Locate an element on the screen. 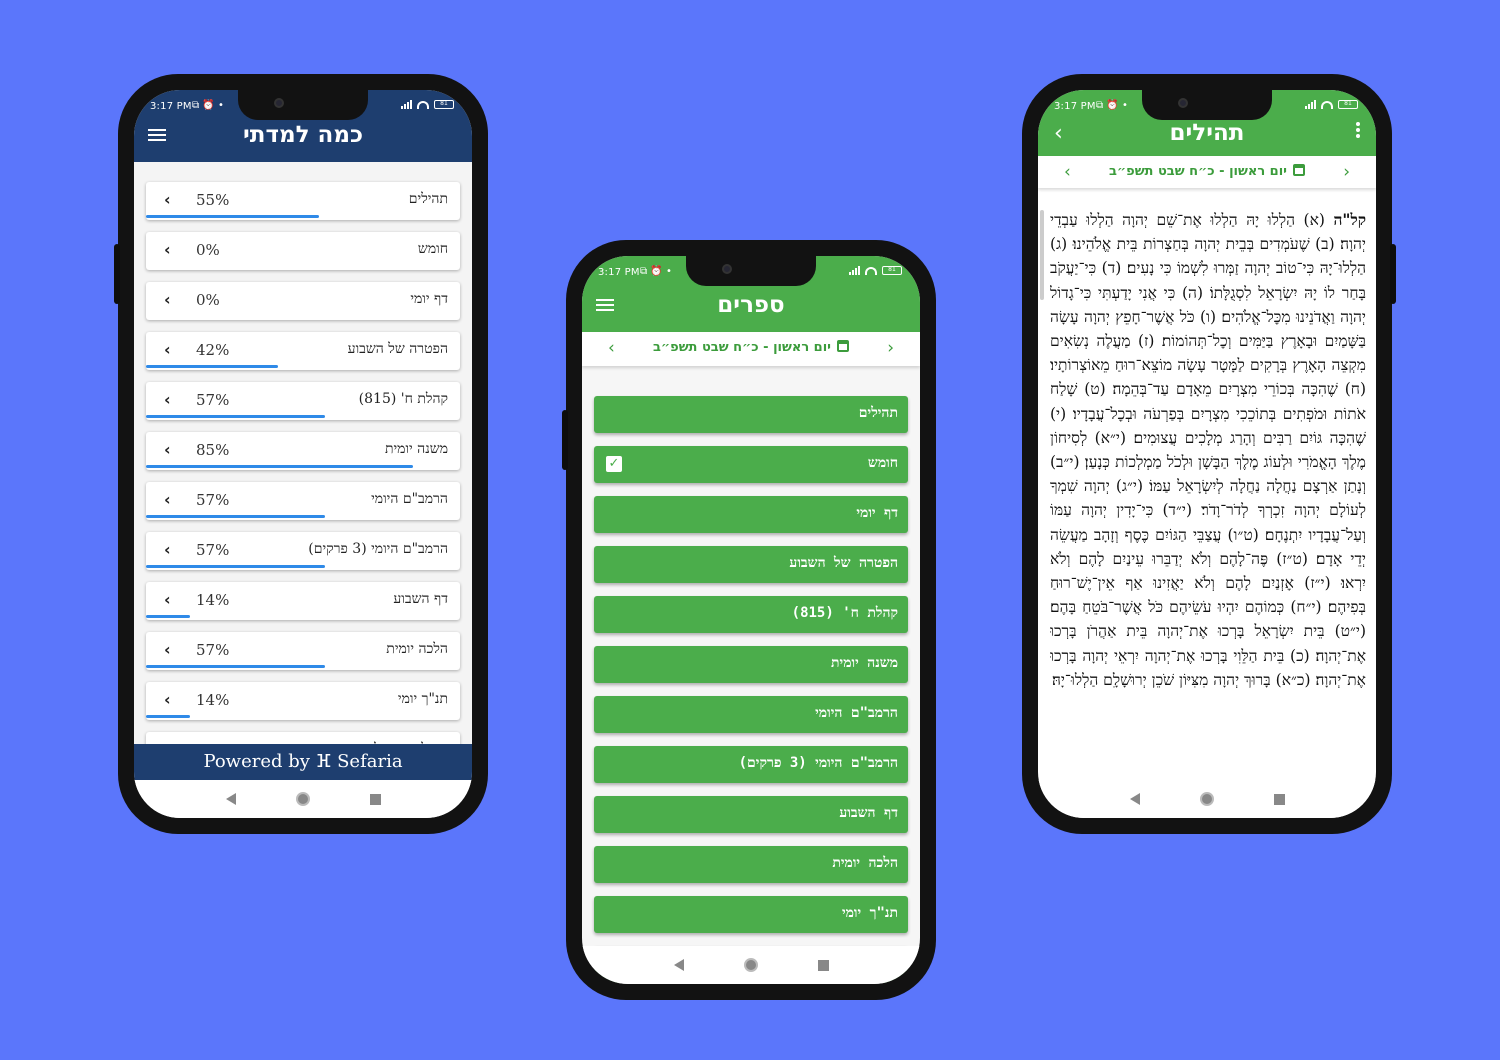 This screenshot has width=1500, height=1060. book-button: קהלת ח' (815) is located at coordinates (751, 614).